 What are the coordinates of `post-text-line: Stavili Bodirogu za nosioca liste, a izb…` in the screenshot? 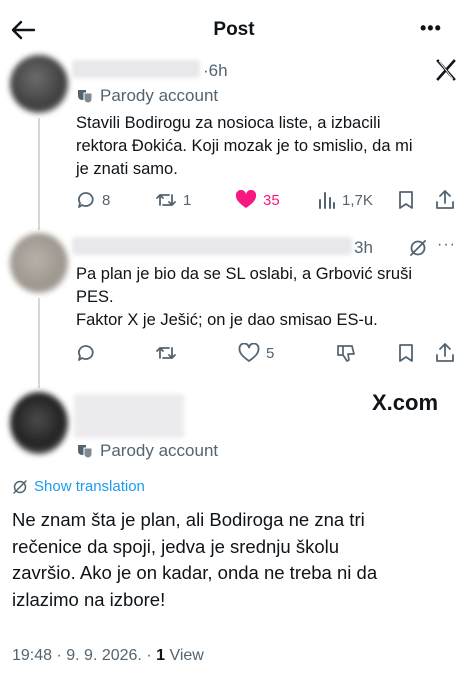 It's located at (228, 123).